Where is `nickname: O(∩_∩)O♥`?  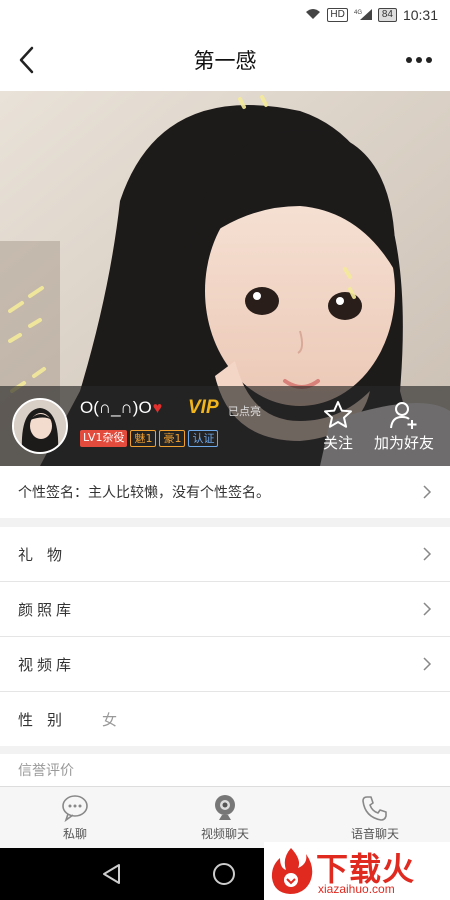
nickname: O(∩_∩)O♥ is located at coordinates (121, 408).